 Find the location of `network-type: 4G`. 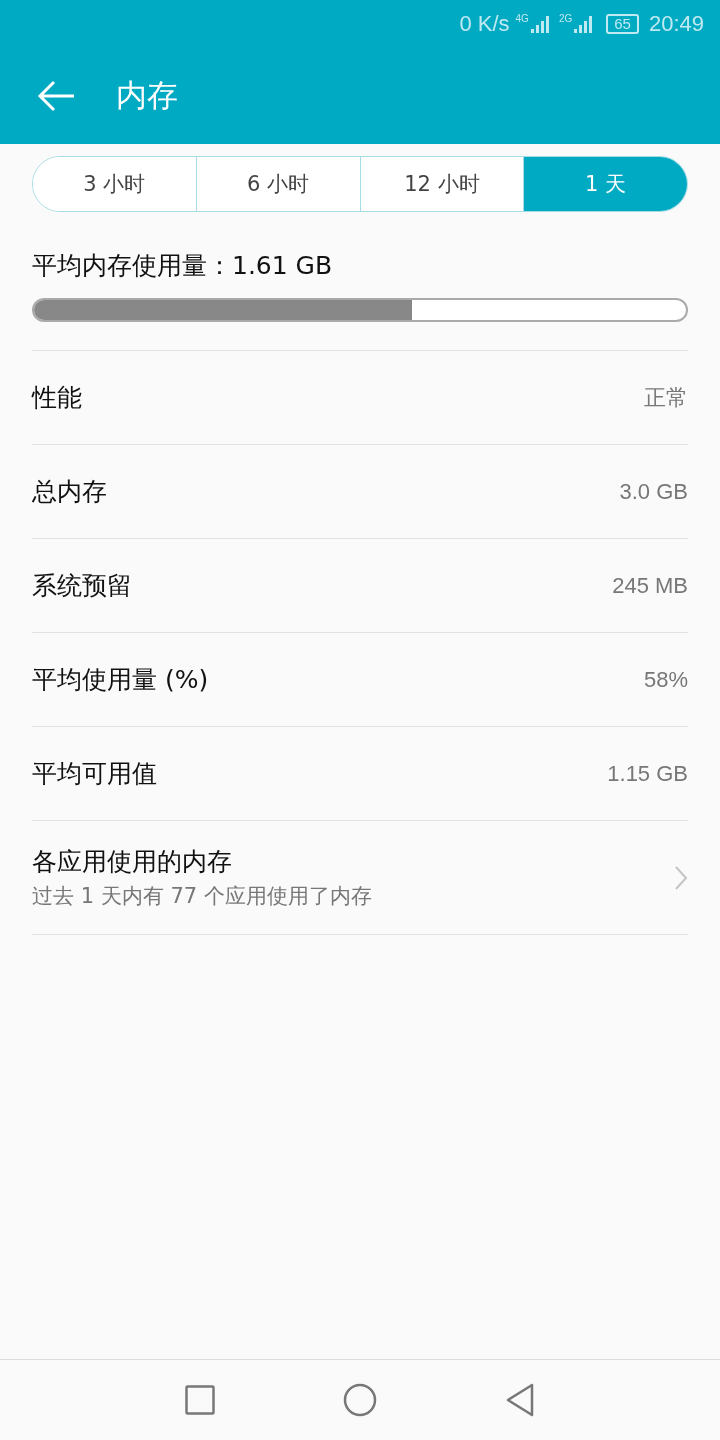

network-type: 4G is located at coordinates (522, 18).